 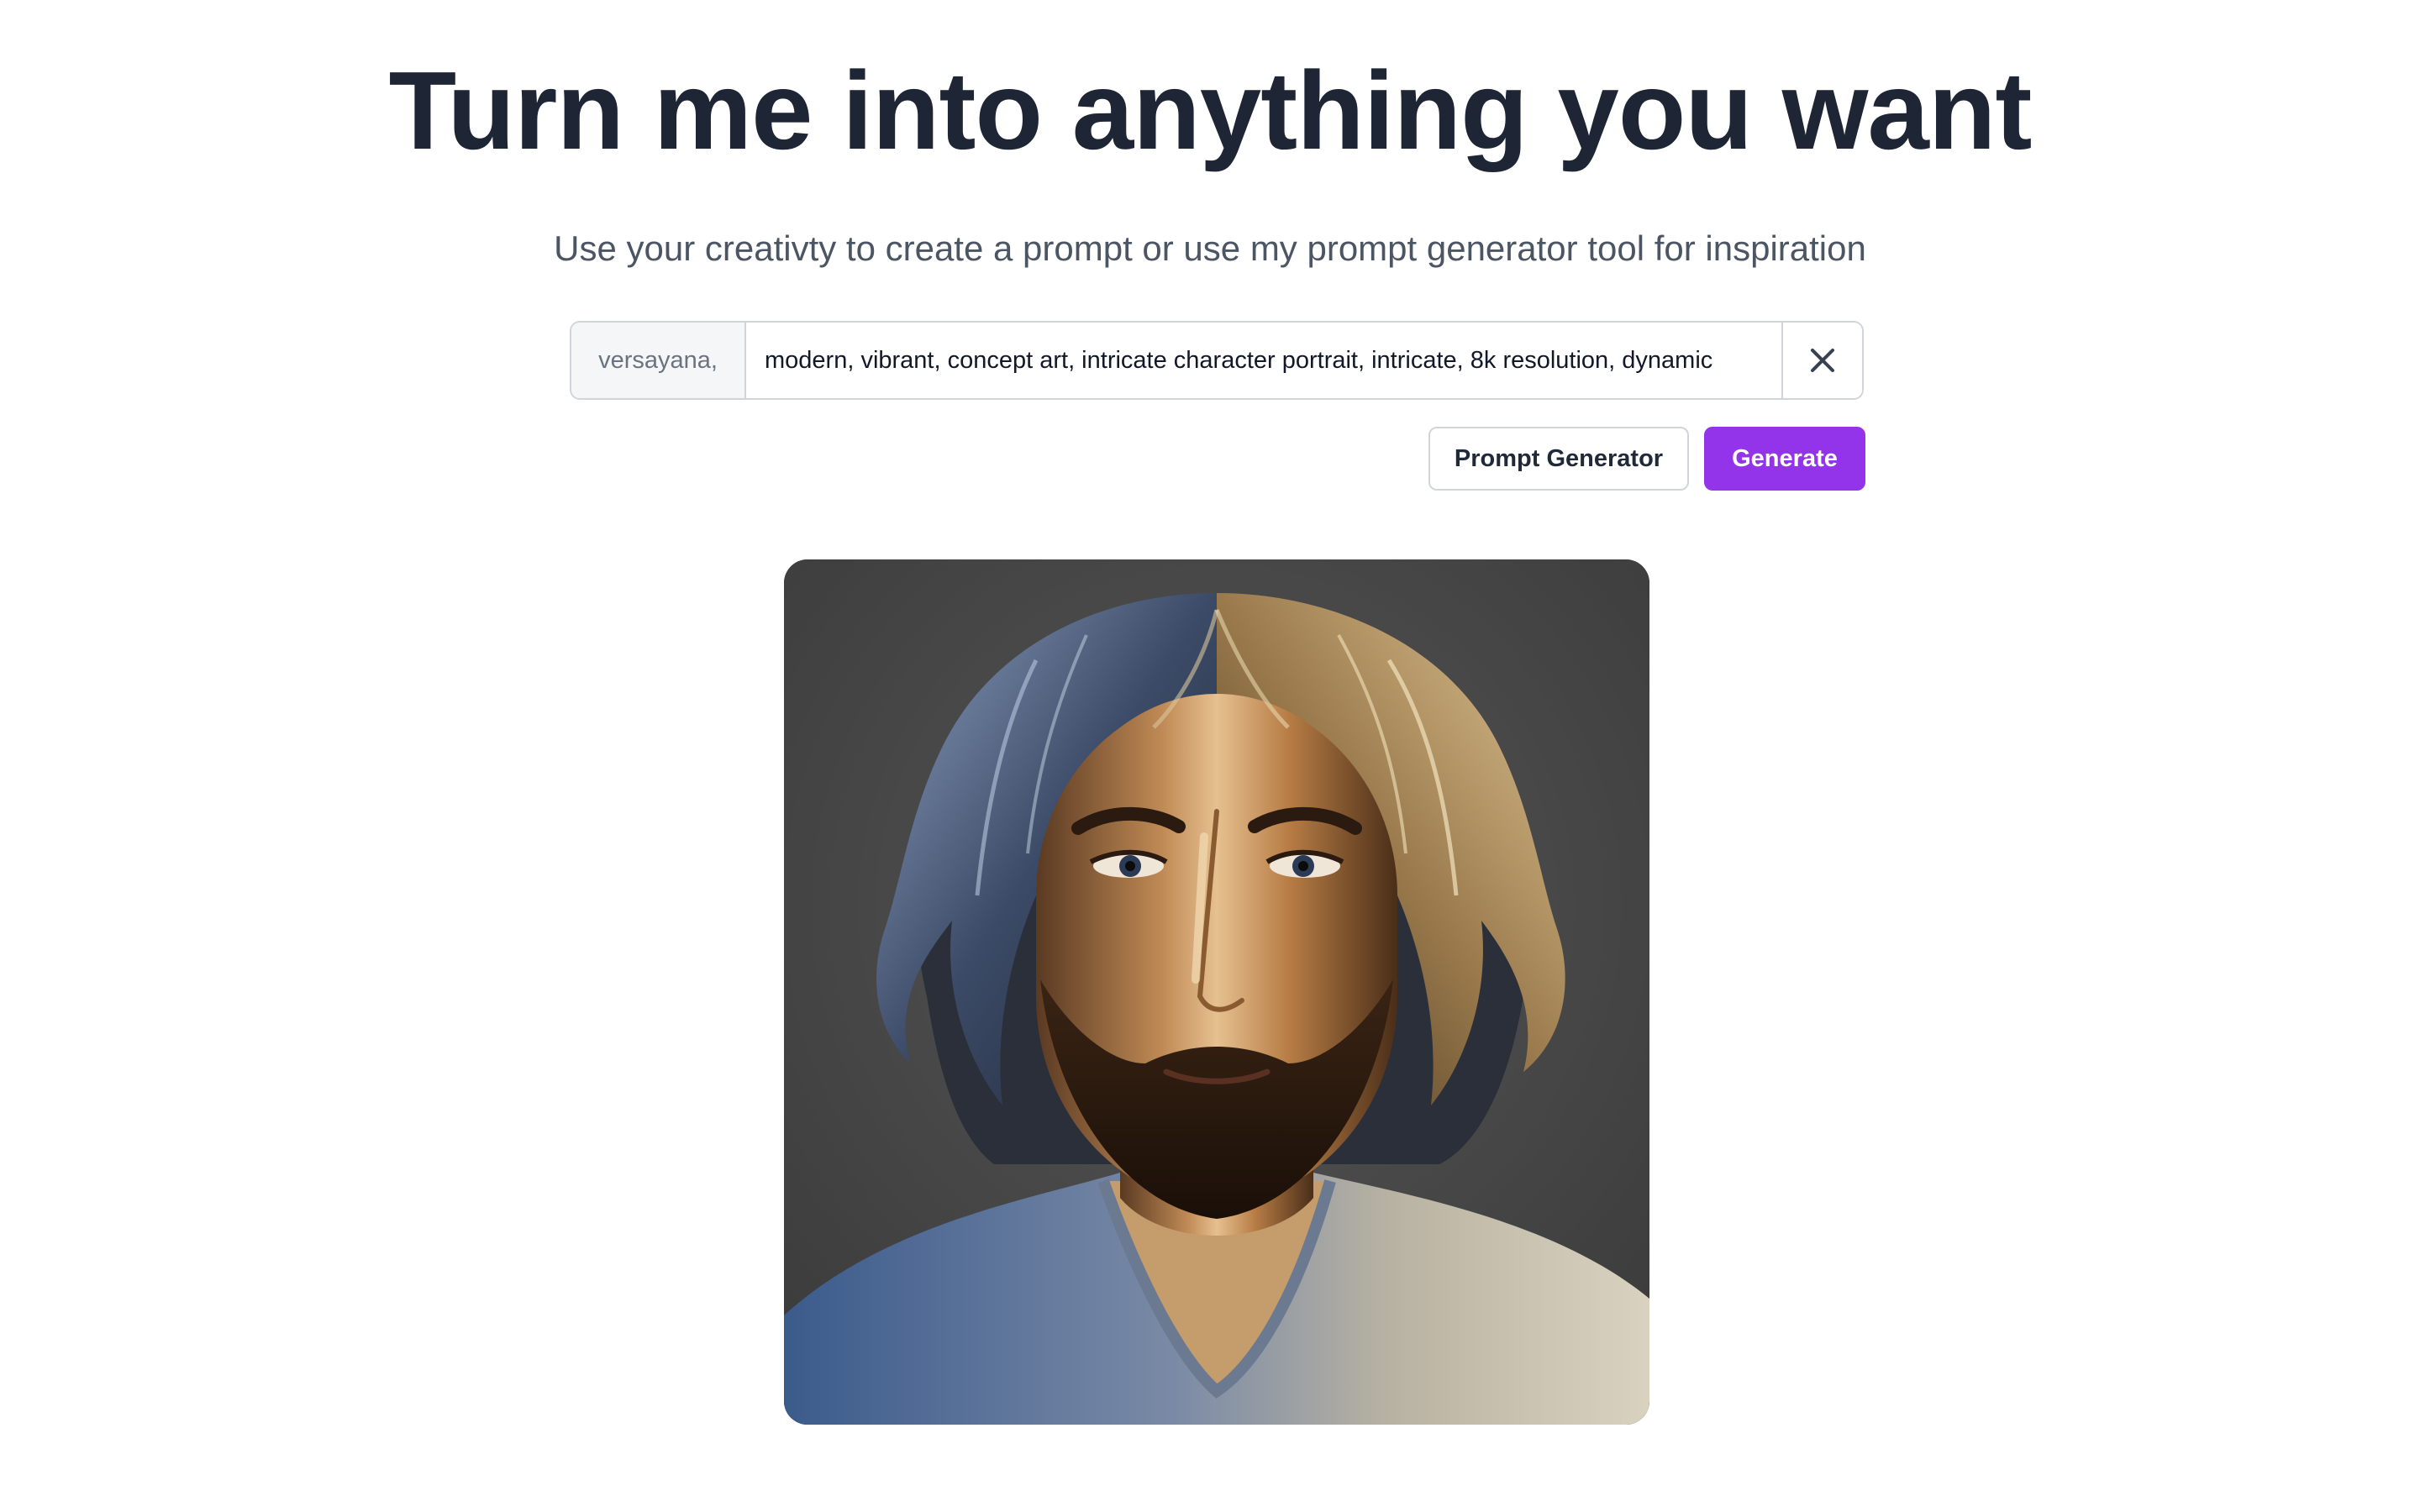 I want to click on clear-prompt-button, so click(x=1821, y=360).